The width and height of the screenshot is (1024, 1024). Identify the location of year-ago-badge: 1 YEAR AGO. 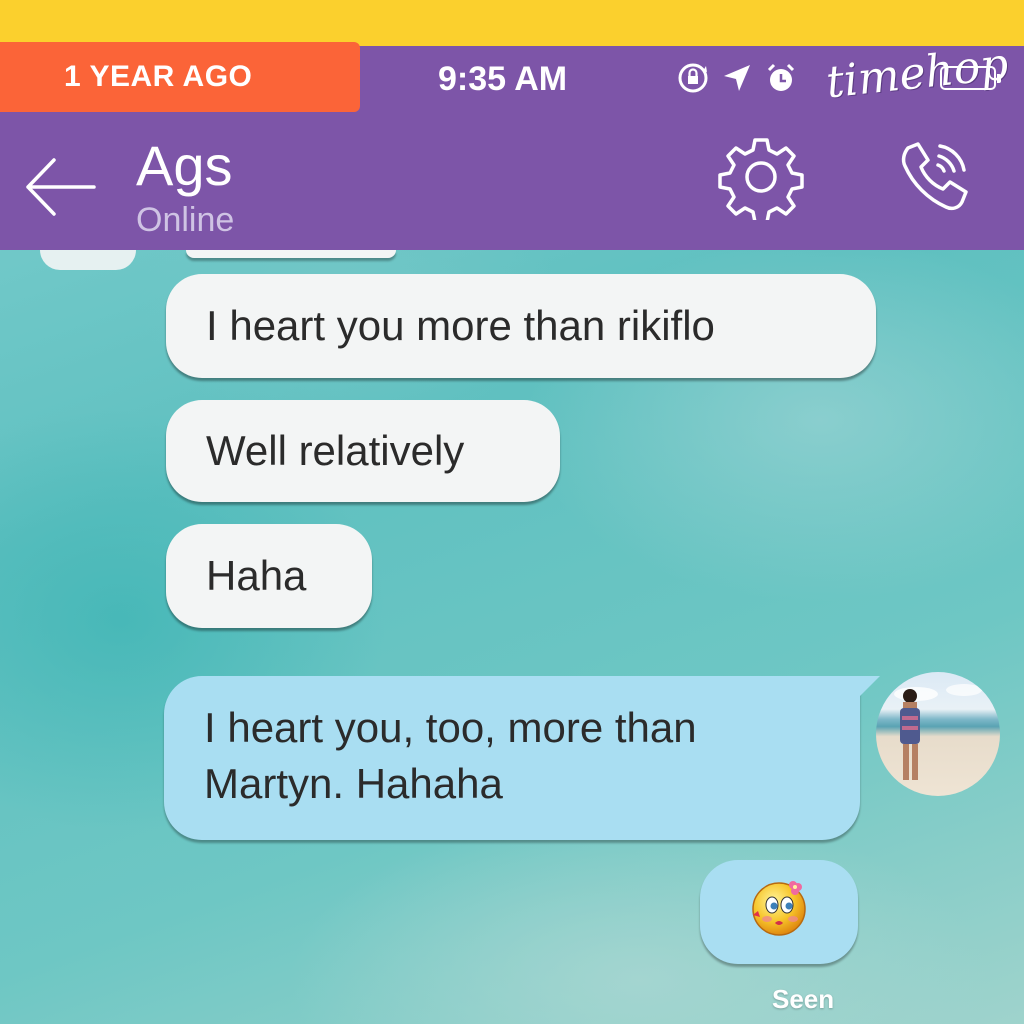
(180, 77).